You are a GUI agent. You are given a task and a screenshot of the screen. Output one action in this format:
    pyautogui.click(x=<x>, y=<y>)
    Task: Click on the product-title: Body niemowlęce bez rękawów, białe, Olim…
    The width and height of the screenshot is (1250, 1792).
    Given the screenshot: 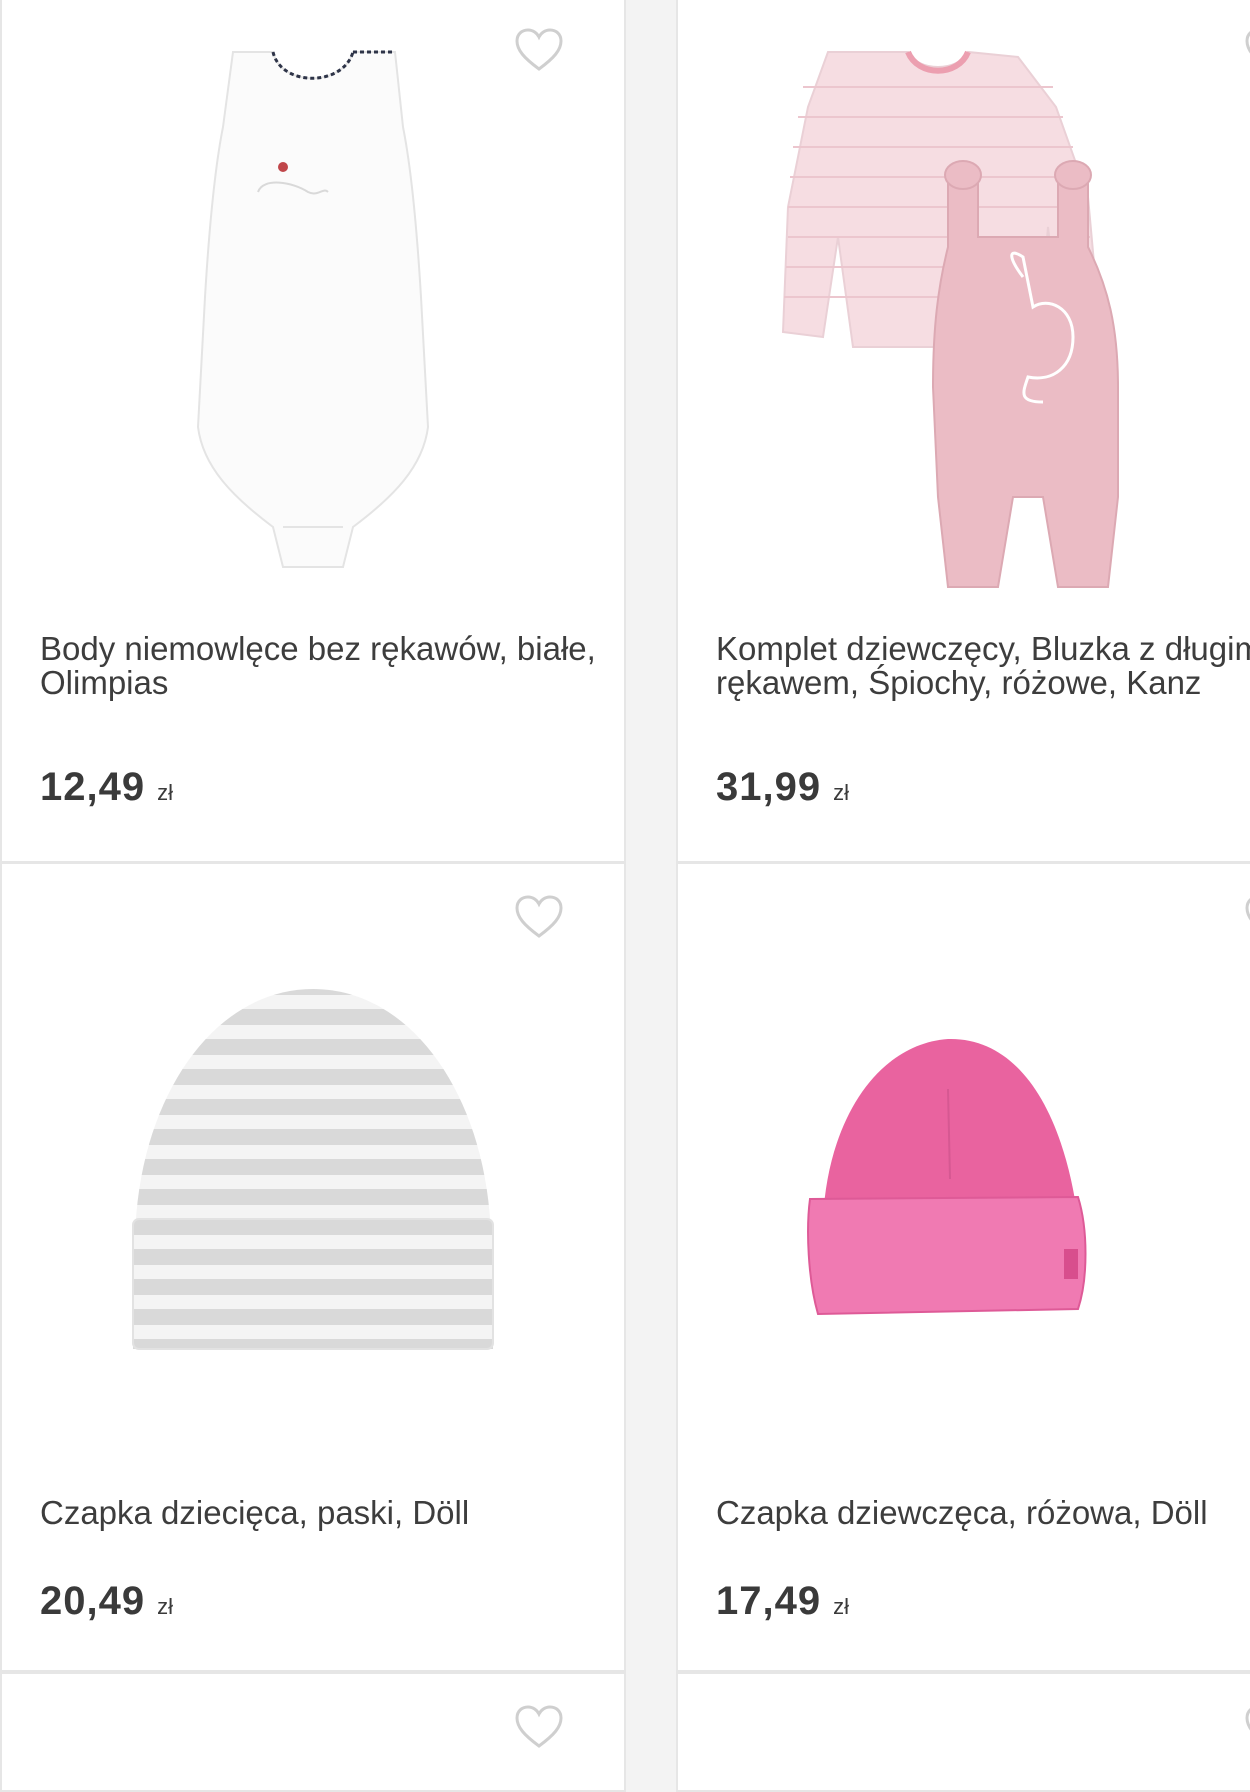 What is the action you would take?
    pyautogui.click(x=327, y=666)
    